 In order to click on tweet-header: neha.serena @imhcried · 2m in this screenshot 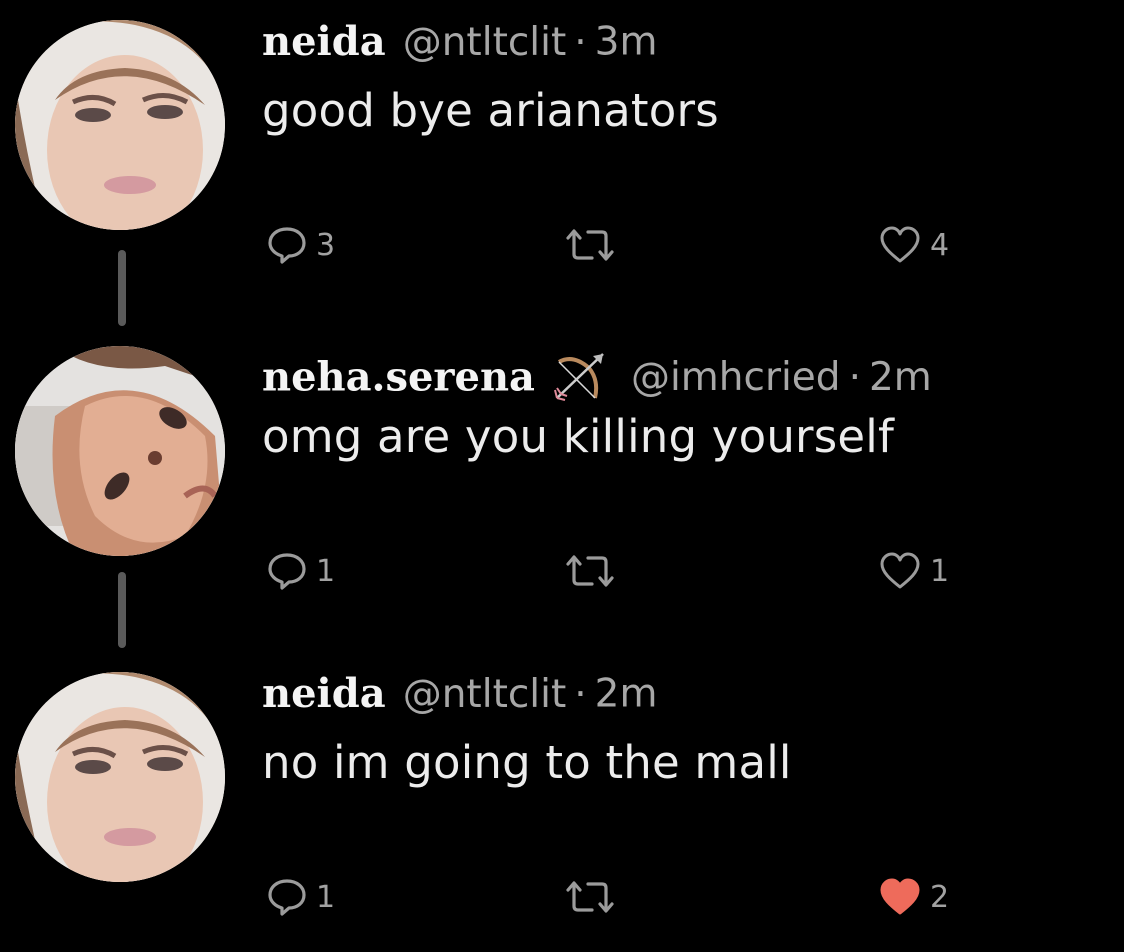, I will do `click(597, 377)`.